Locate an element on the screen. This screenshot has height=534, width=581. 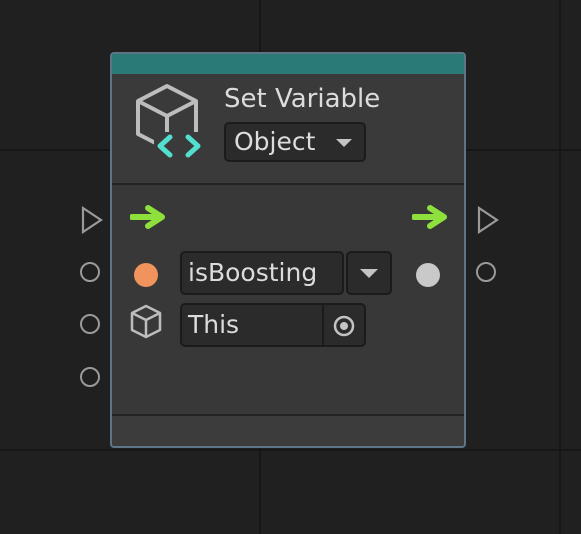
cube-icon is located at coordinates (146, 321).